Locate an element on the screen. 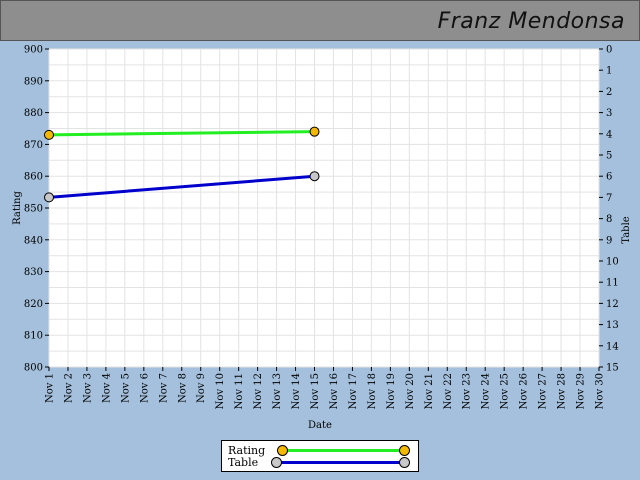 The image size is (640, 480). x-tick-label: Nov 3 is located at coordinates (87, 388).